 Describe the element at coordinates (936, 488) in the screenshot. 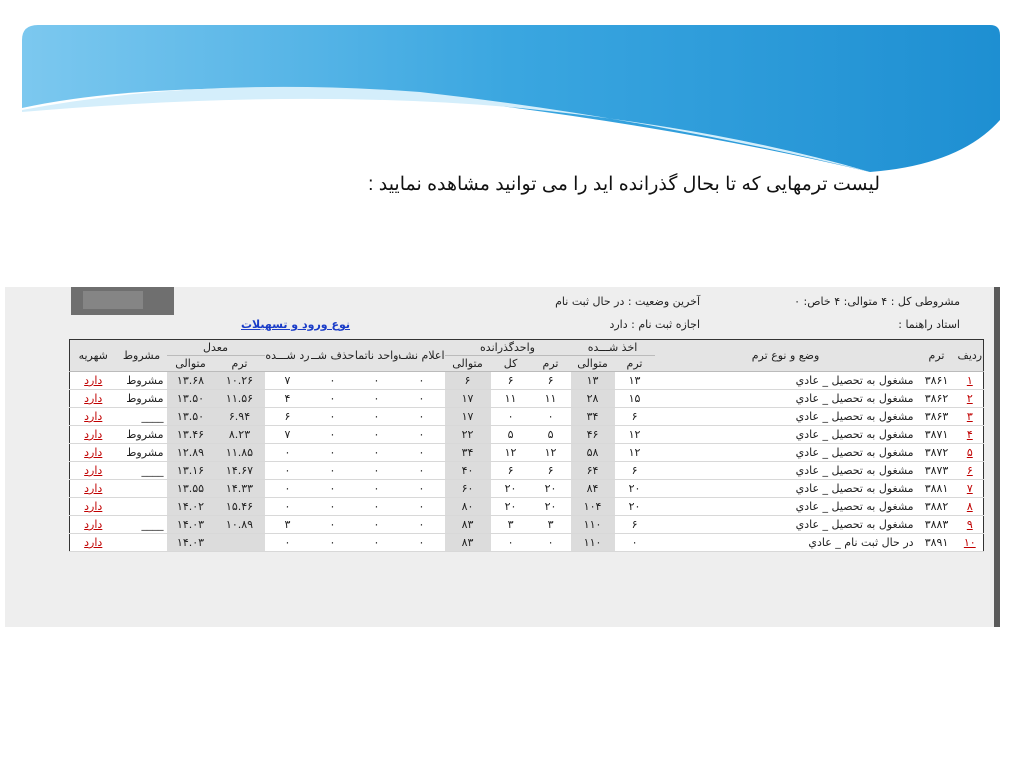

I see `term-cell: ۳۸۸۱` at that location.